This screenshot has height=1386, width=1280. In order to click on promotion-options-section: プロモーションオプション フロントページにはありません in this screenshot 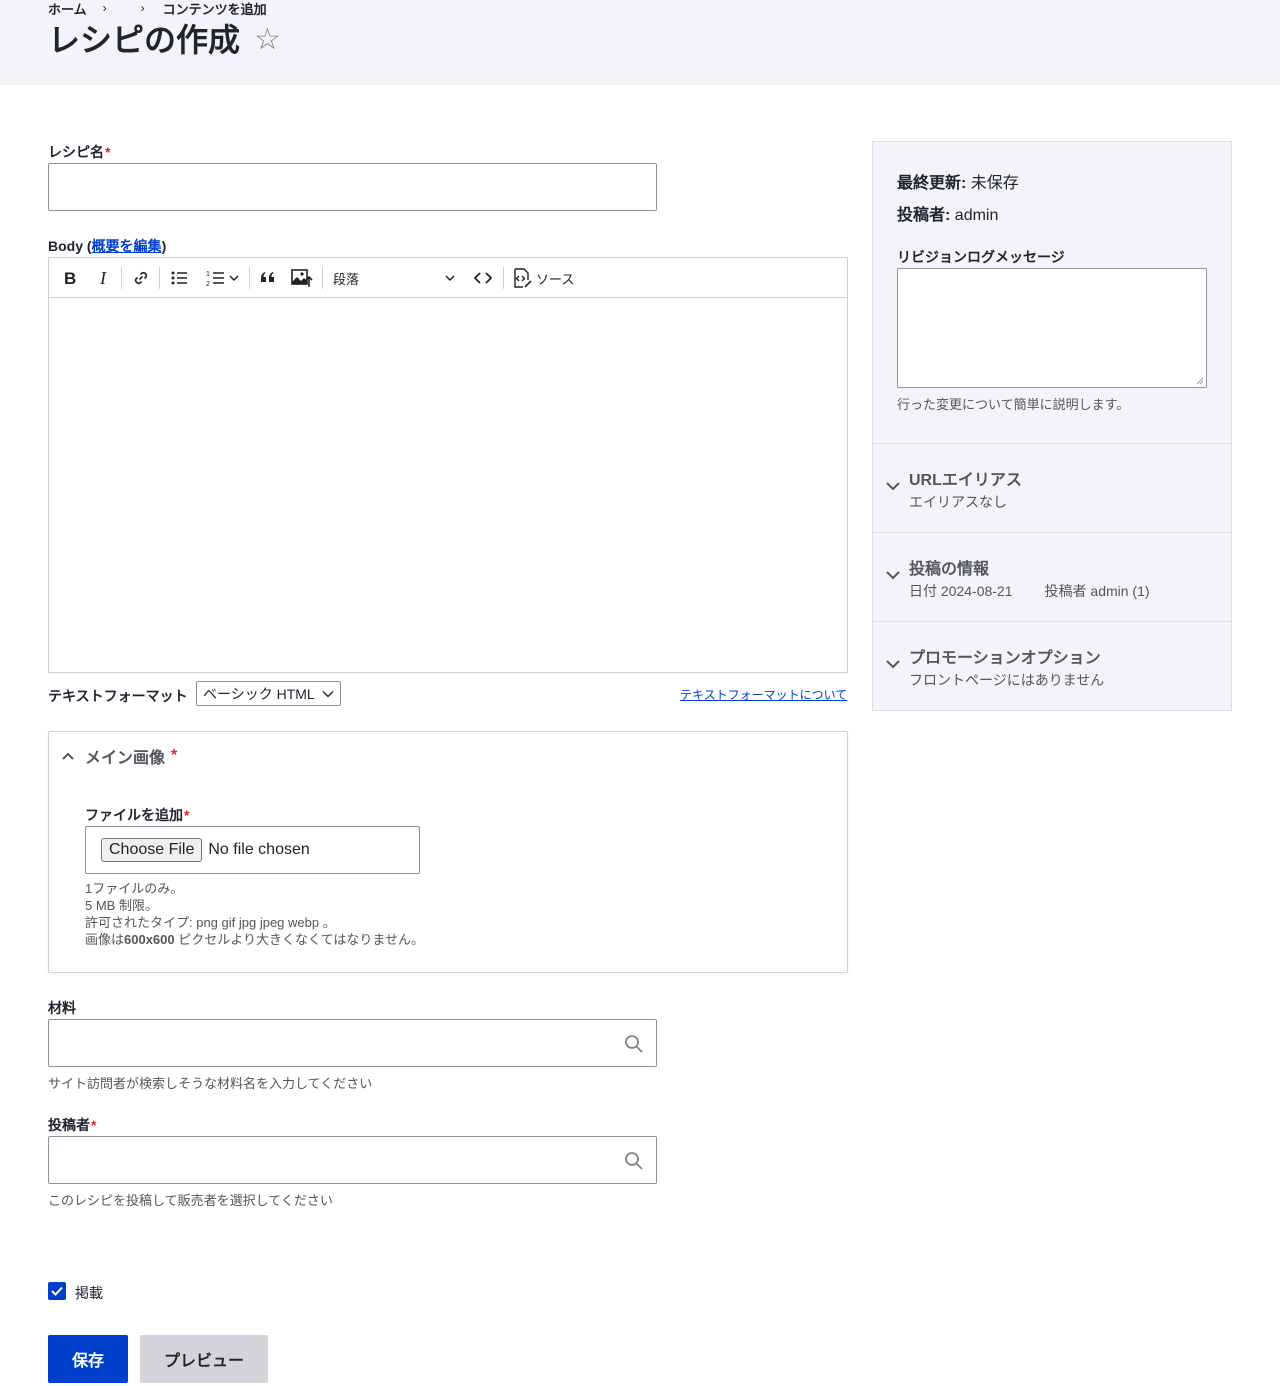, I will do `click(1052, 665)`.